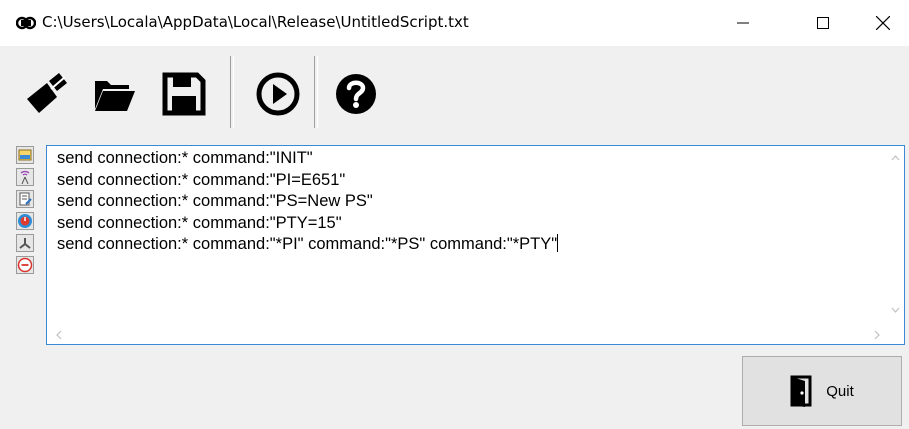  I want to click on help-icon, so click(356, 94).